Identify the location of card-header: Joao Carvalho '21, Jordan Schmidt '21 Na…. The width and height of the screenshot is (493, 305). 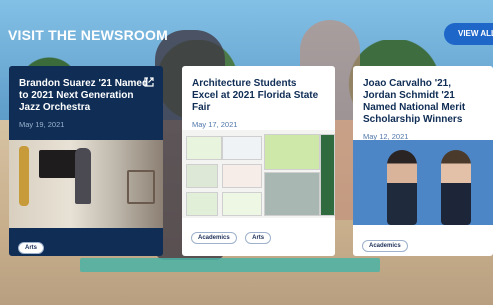
(423, 103).